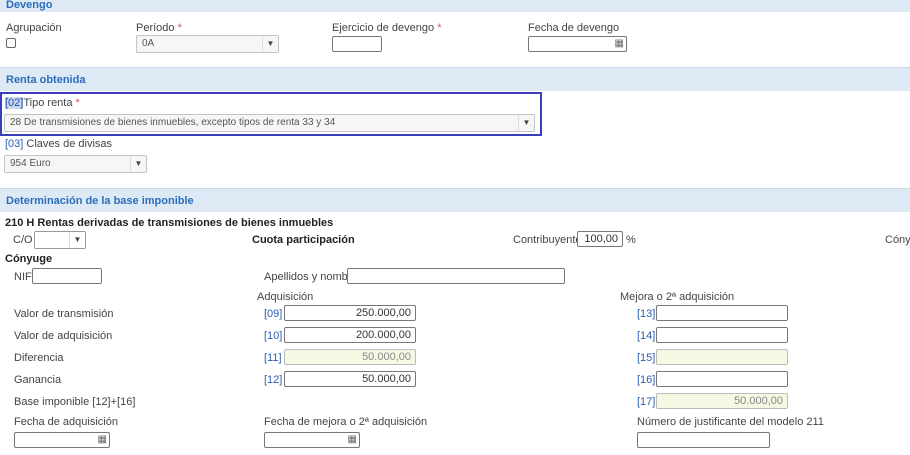 The height and width of the screenshot is (455, 910). I want to click on conyuge-truncated-label: Cóny, so click(897, 240).